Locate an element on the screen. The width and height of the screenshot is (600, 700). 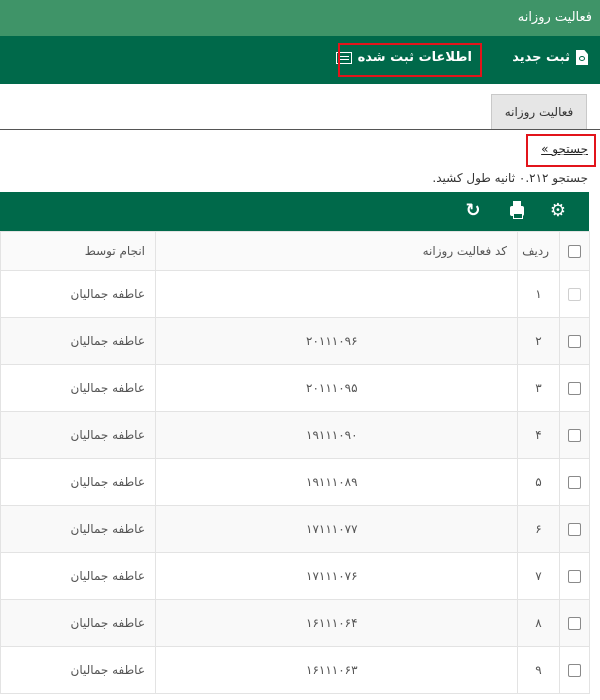
activity-code: ۱۶۱۱۱۰۶۴ is located at coordinates (336, 623).